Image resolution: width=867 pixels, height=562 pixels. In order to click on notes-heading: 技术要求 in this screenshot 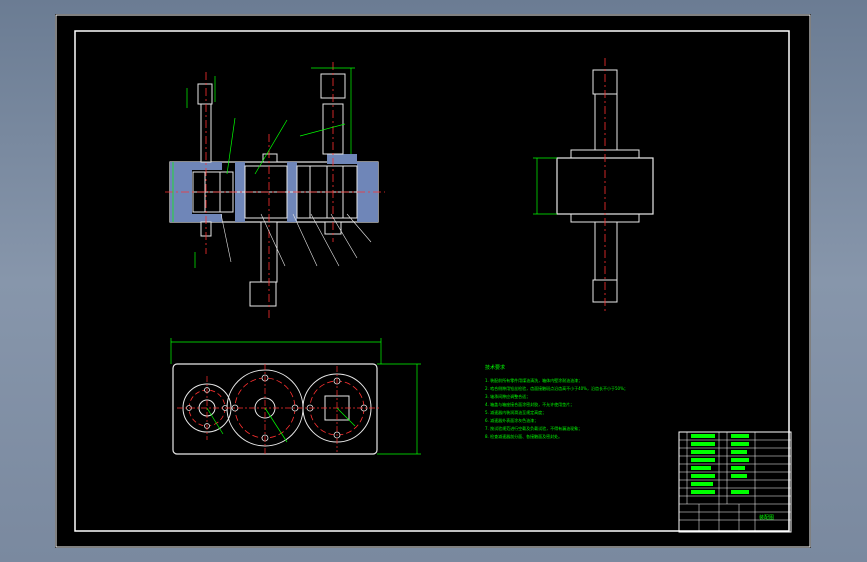, I will do `click(495, 367)`.